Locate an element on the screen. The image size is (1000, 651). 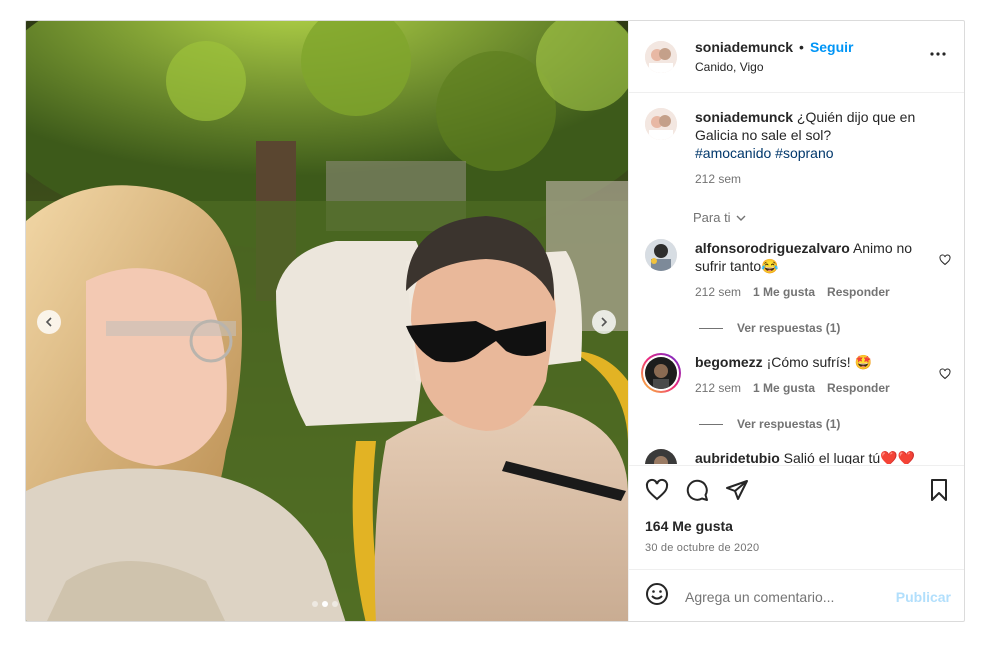
comment-input is located at coordinates (790, 596).